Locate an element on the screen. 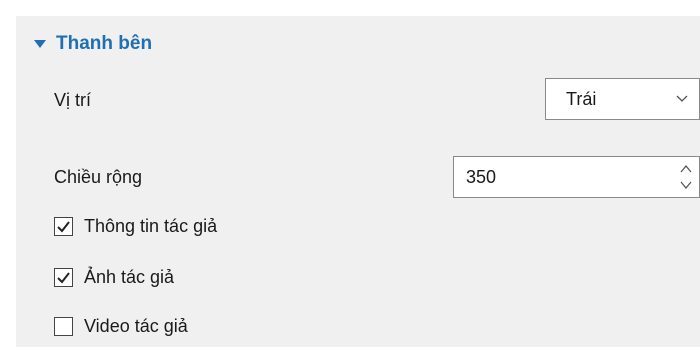  checkbox-row-author-info: Thông tin tác giả is located at coordinates (135, 226).